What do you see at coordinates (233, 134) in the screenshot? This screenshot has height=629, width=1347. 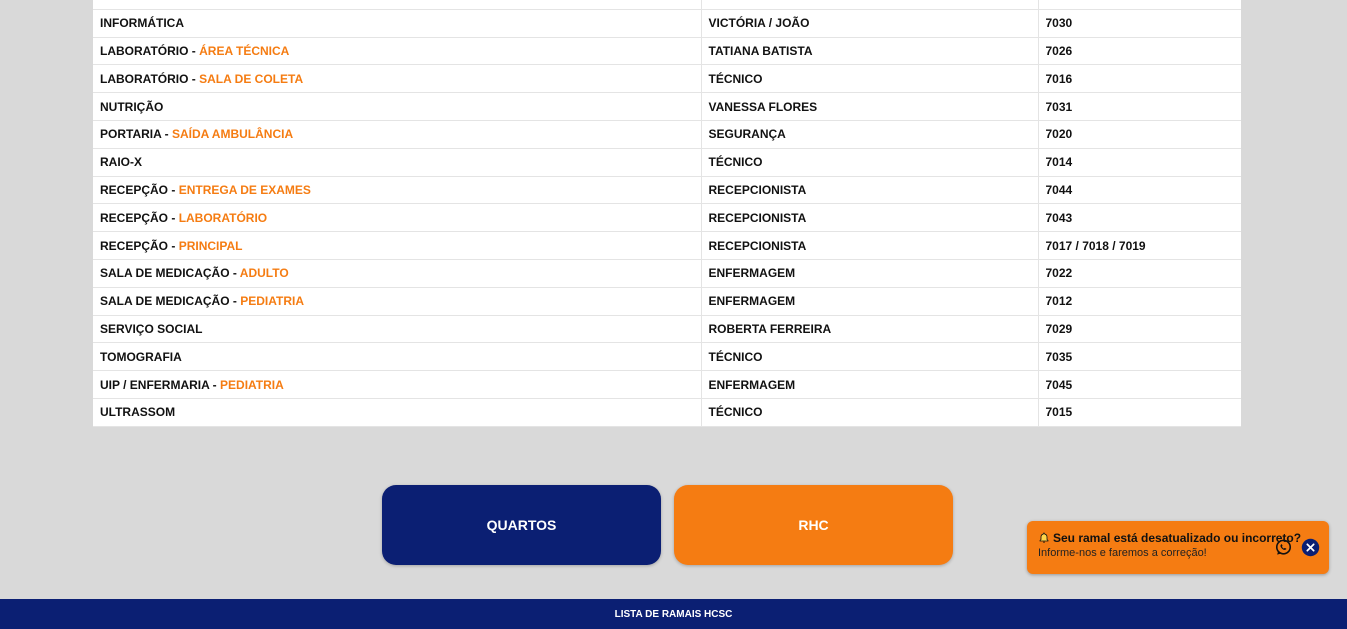 I see `sector-subarea: SAÍDA AMBULÂNCIA` at bounding box center [233, 134].